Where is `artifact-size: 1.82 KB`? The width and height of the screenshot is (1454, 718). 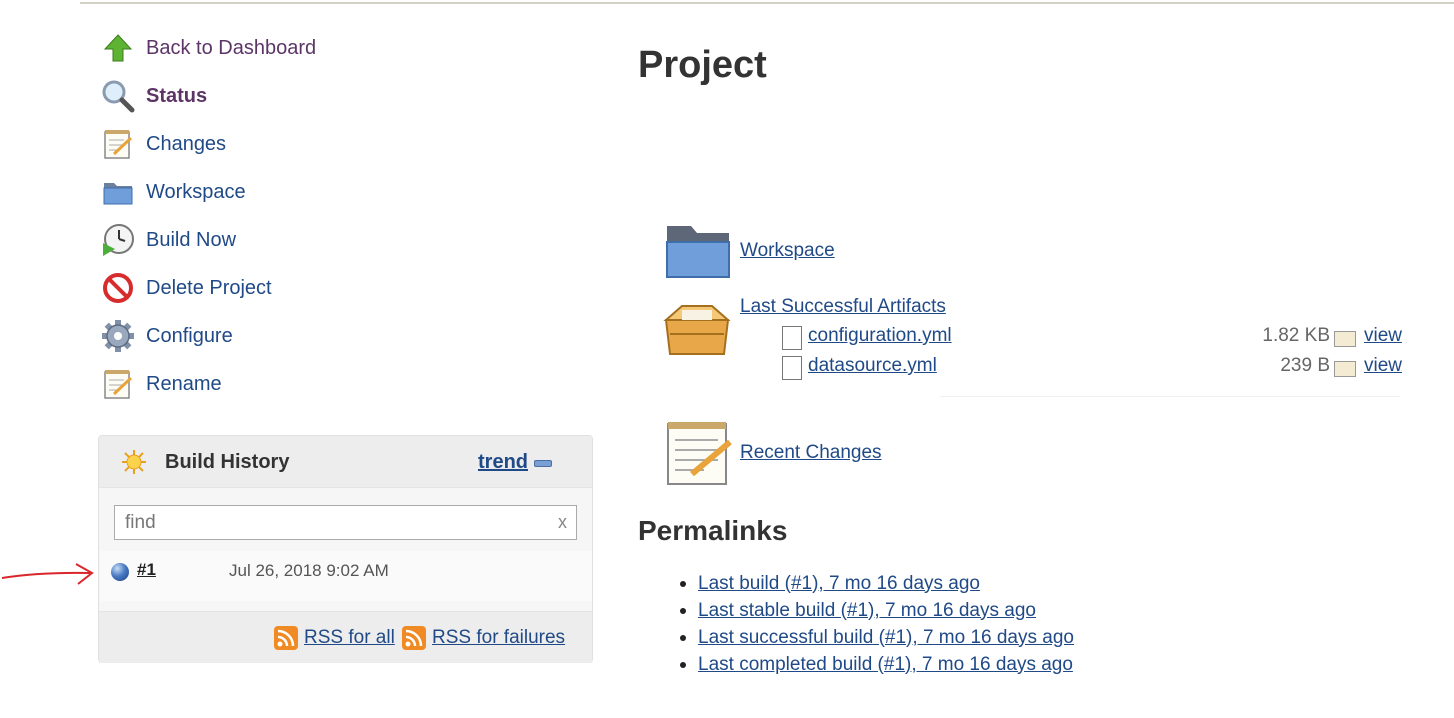
artifact-size: 1.82 KB is located at coordinates (1296, 335).